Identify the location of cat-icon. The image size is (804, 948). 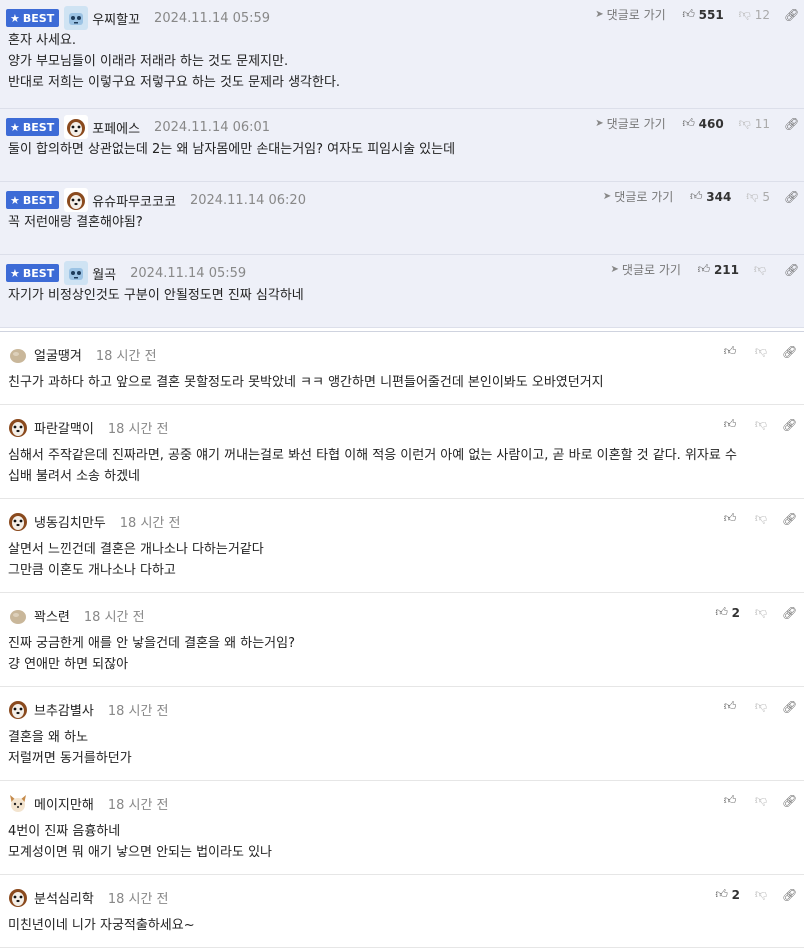
(18, 803).